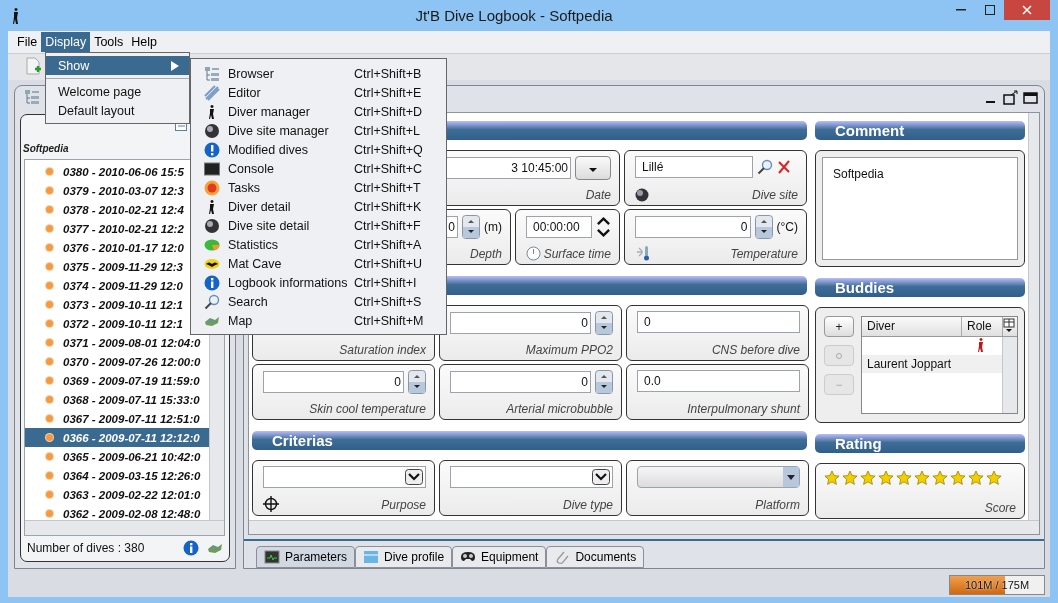  I want to click on shortcut-label: Ctrl+Shift+U, so click(389, 263).